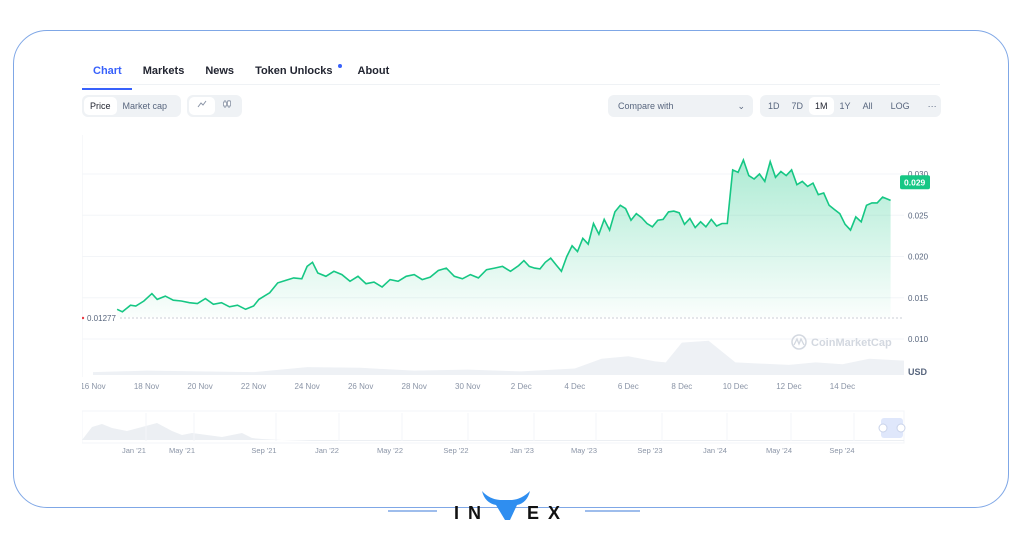 The height and width of the screenshot is (538, 1024). What do you see at coordinates (901, 428) in the screenshot?
I see `navigator-right-handle` at bounding box center [901, 428].